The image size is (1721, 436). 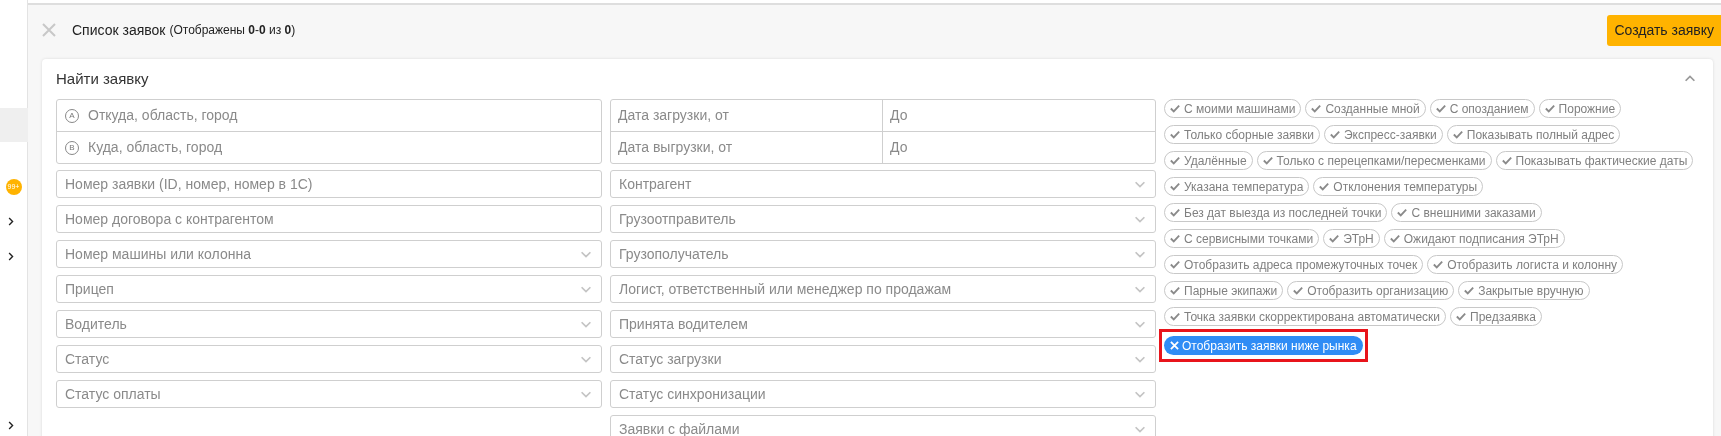 I want to click on select-field: Грузополучатель, so click(x=883, y=254).